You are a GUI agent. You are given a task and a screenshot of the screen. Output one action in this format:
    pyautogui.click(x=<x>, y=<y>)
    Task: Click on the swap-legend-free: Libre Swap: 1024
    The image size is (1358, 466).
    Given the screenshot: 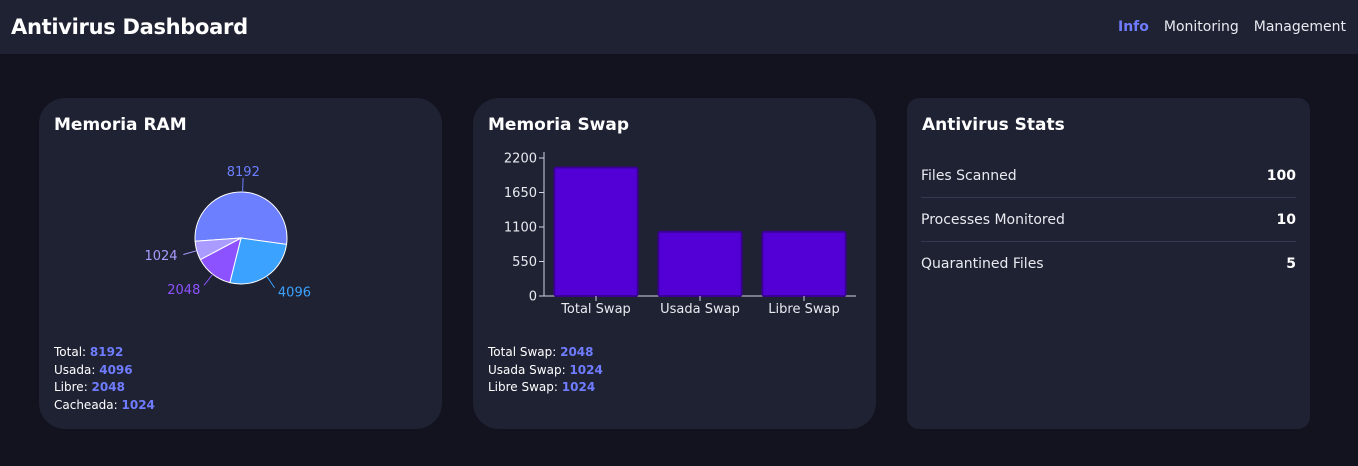 What is the action you would take?
    pyautogui.click(x=542, y=387)
    